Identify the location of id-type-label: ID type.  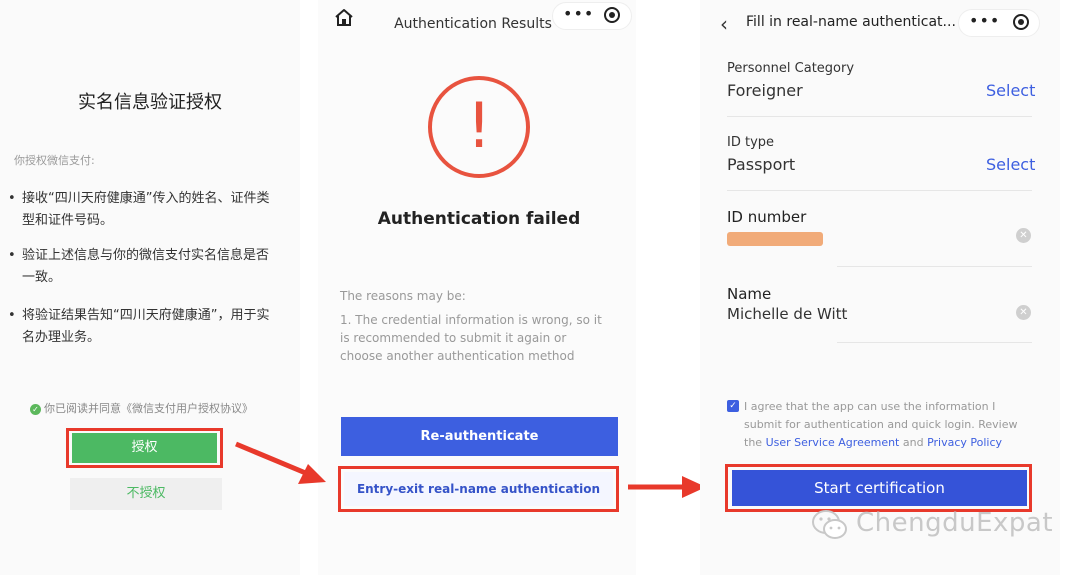
(751, 142).